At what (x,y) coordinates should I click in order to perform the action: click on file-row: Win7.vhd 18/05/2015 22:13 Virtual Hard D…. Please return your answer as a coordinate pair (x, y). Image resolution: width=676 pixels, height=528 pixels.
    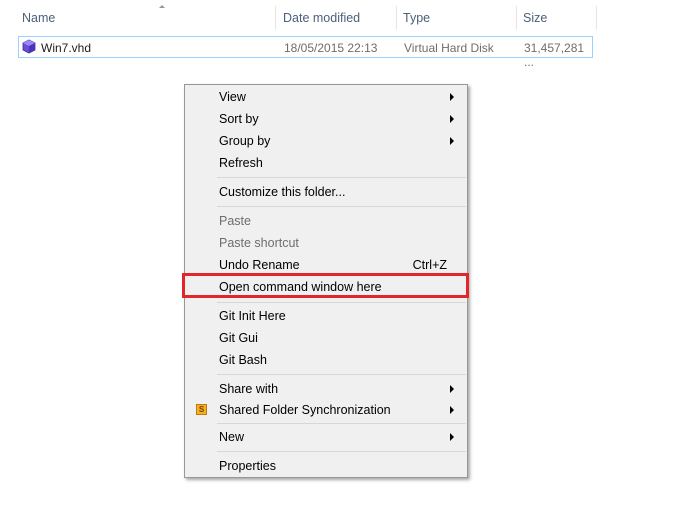
    Looking at the image, I should click on (305, 52).